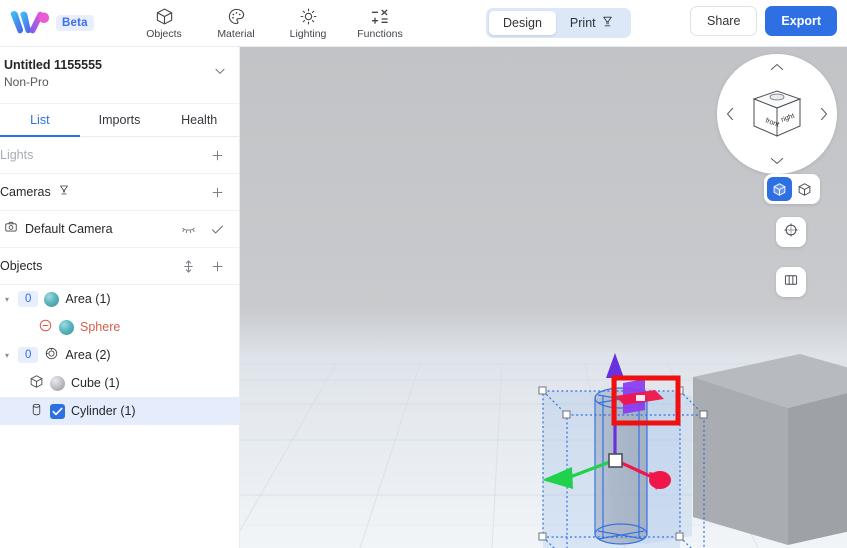 The image size is (847, 548). I want to click on perspective-view-button, so click(779, 189).